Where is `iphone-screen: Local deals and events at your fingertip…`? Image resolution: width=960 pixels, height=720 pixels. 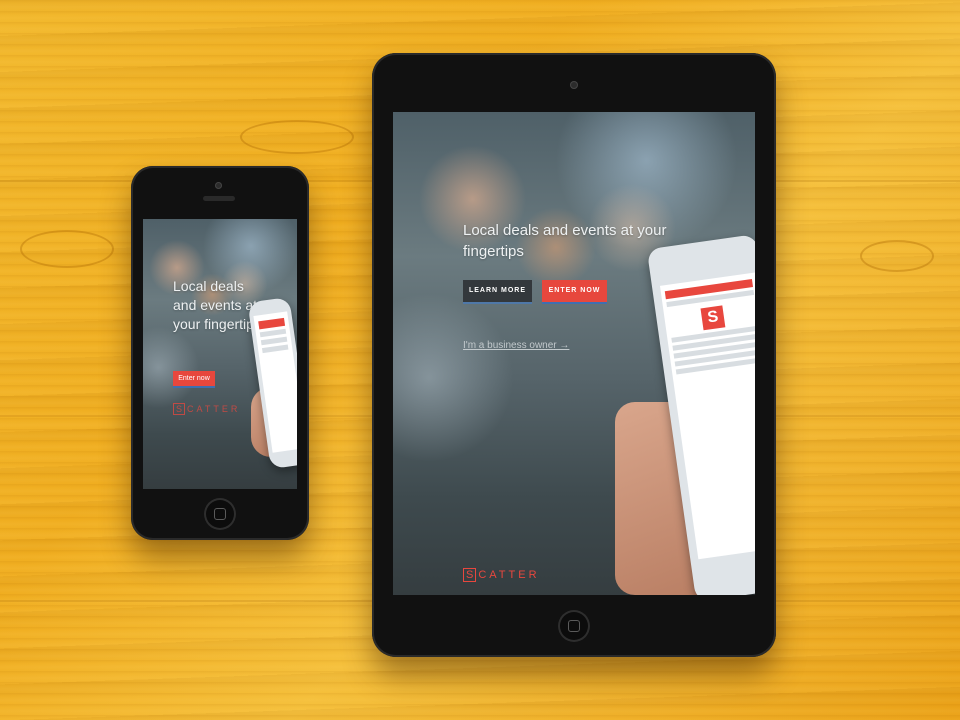 iphone-screen: Local deals and events at your fingertip… is located at coordinates (220, 354).